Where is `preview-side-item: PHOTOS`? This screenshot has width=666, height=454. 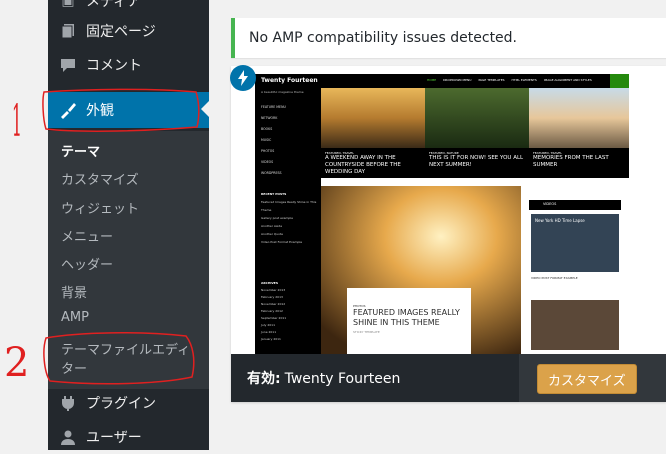 preview-side-item: PHOTOS is located at coordinates (268, 151).